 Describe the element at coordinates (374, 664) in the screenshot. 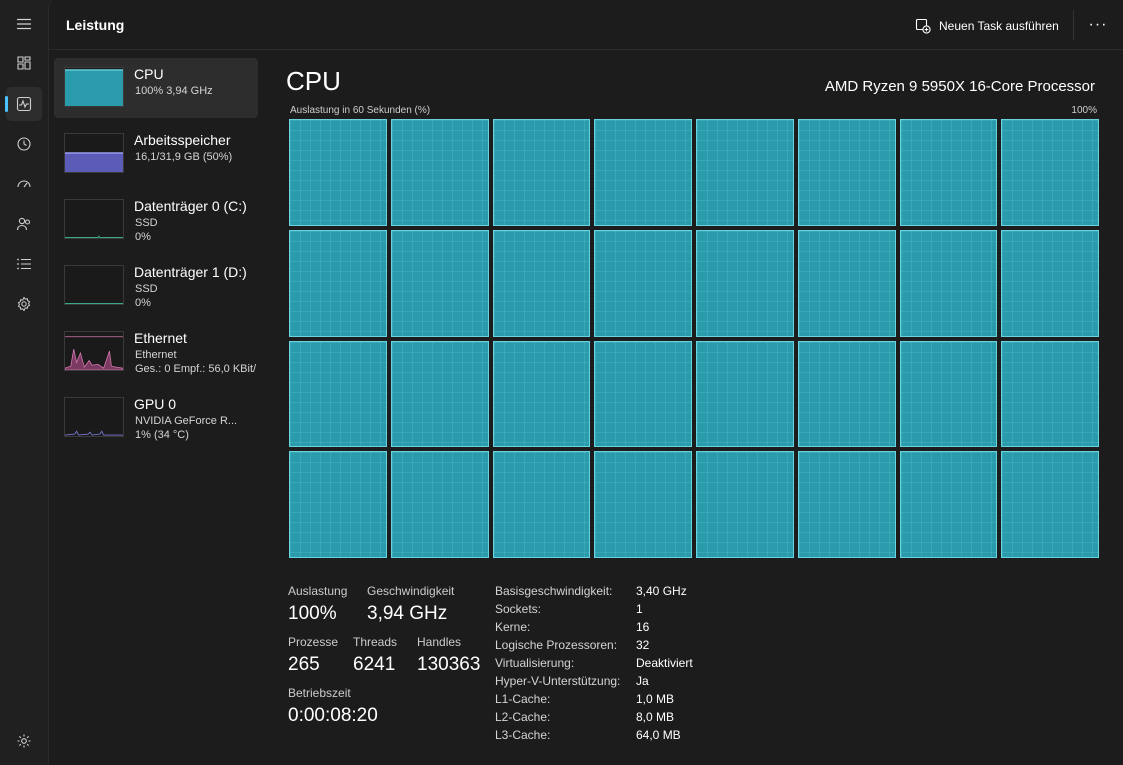

I see `threads-value: 6241` at that location.